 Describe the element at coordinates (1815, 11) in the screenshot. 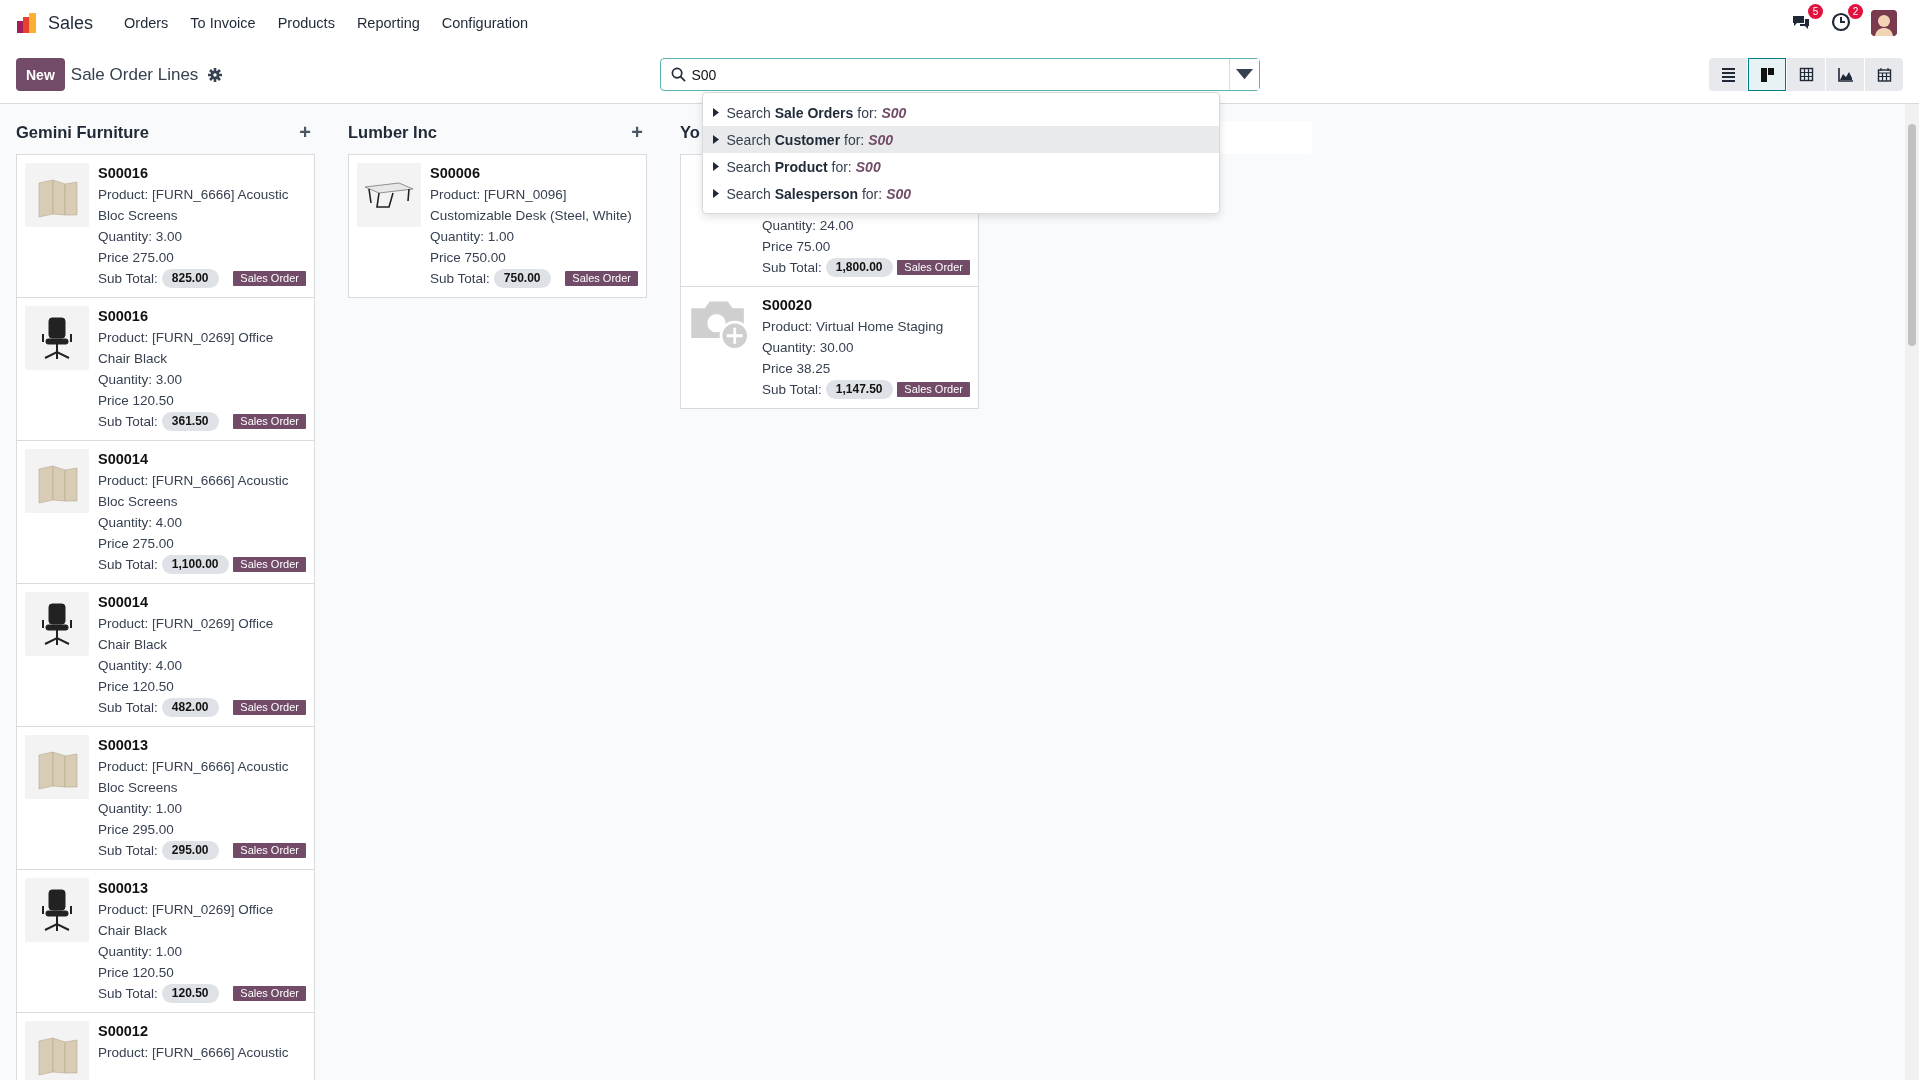

I see `notification-badge: 5` at that location.